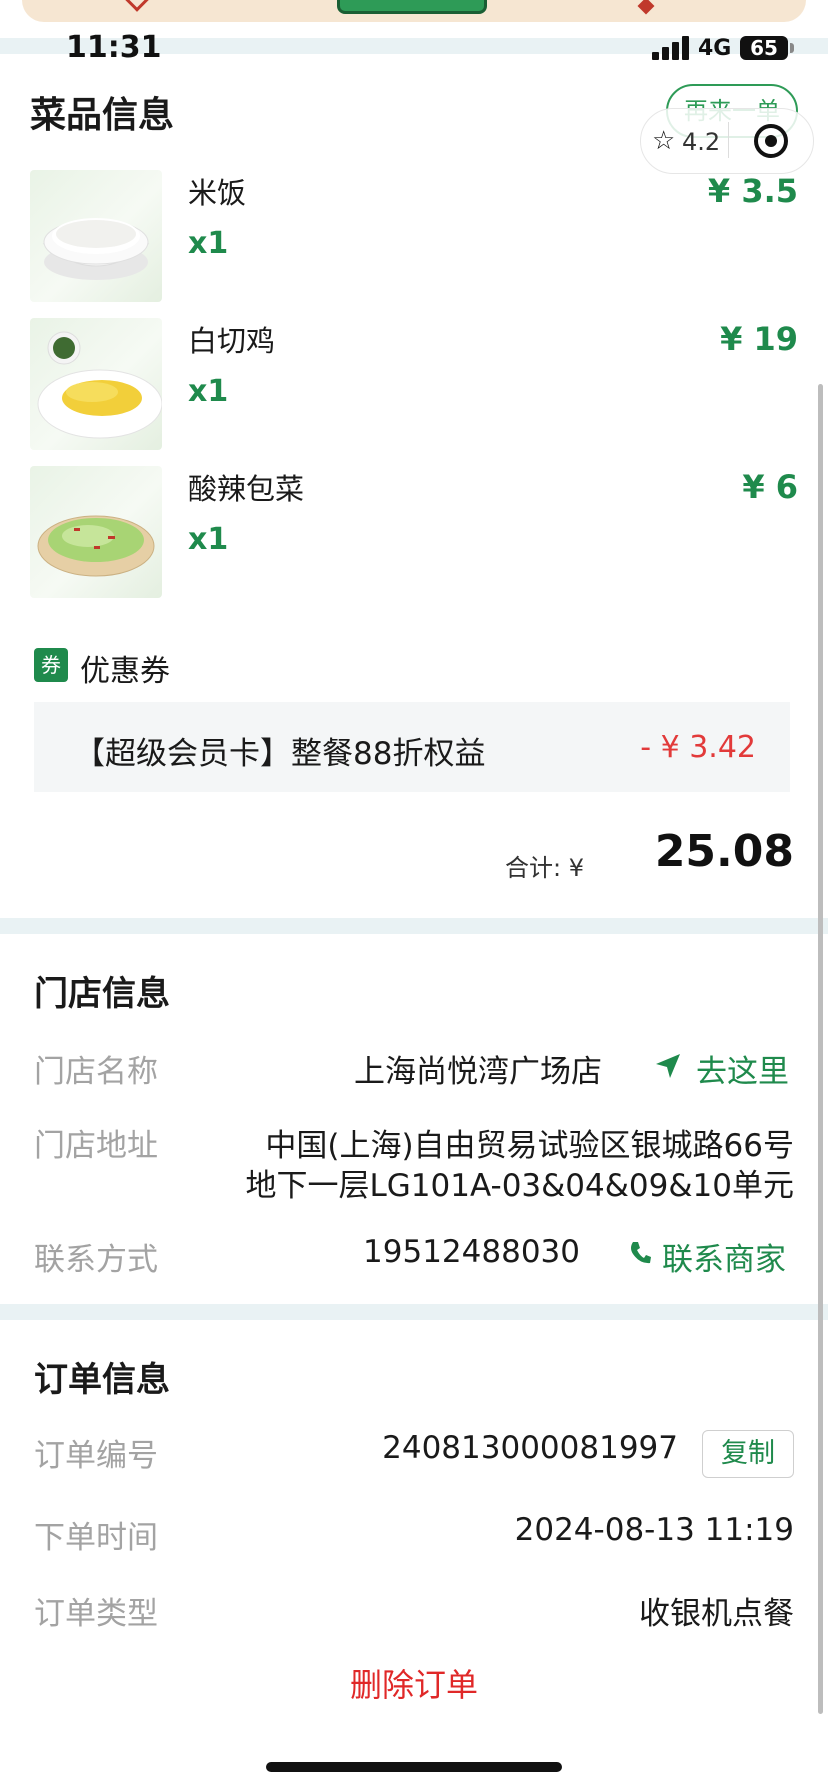 The width and height of the screenshot is (828, 1792). What do you see at coordinates (752, 191) in the screenshot?
I see `dish-price: ¥ 3.5` at bounding box center [752, 191].